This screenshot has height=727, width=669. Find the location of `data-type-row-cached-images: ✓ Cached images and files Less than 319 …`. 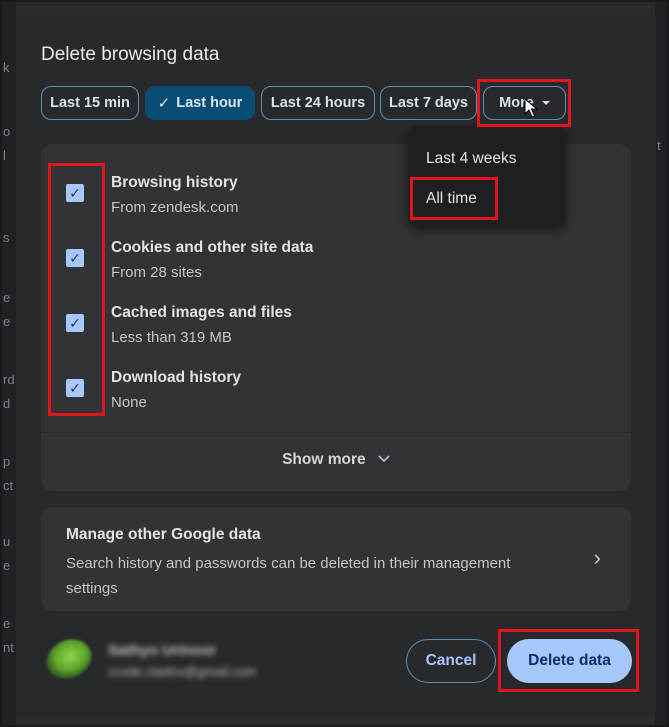

data-type-row-cached-images: ✓ Cached images and files Less than 319 … is located at coordinates (336, 326).